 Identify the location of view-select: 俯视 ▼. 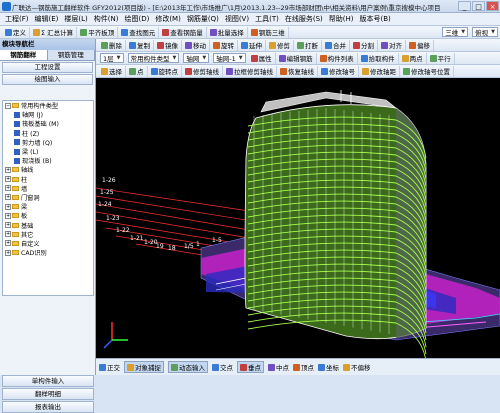
(485, 32).